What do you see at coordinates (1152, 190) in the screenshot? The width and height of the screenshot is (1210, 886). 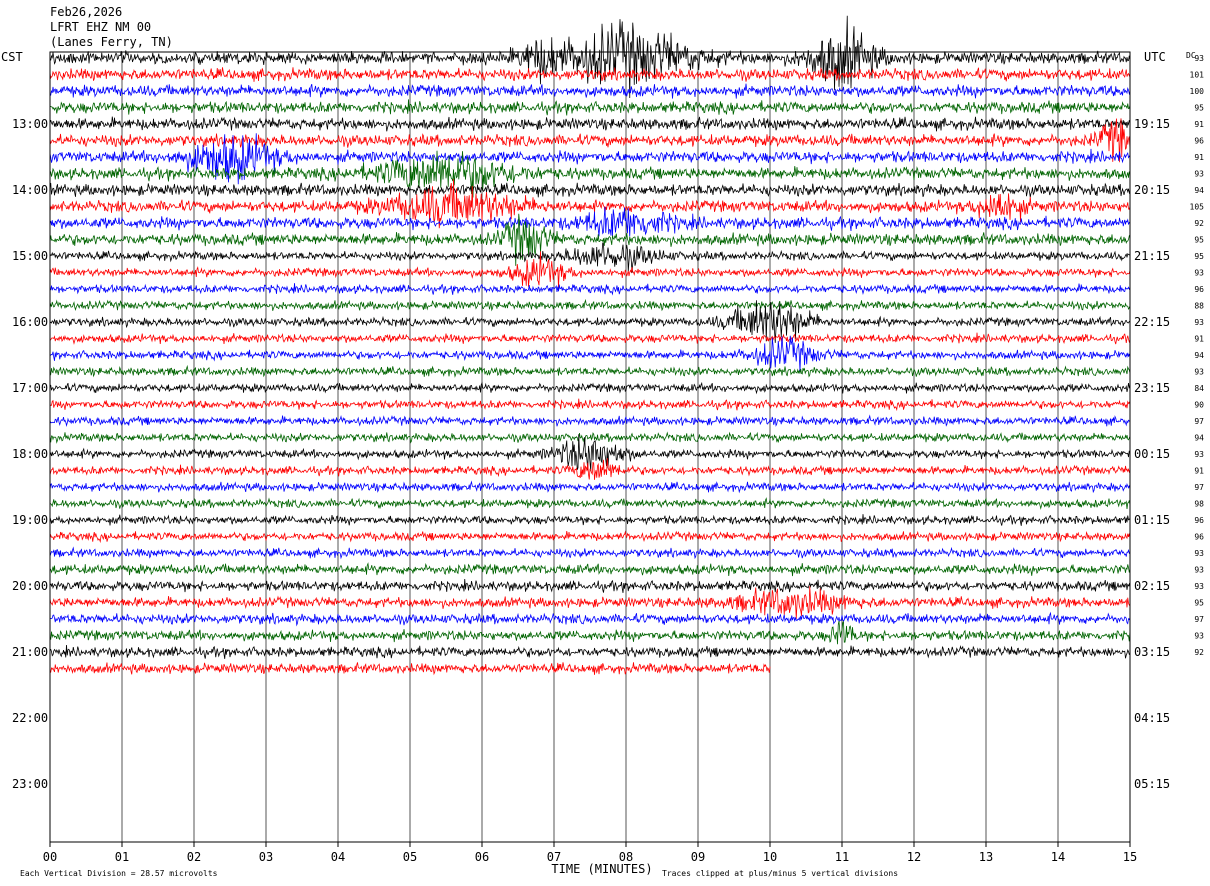 I see `utc-time-label: 20:15` at bounding box center [1152, 190].